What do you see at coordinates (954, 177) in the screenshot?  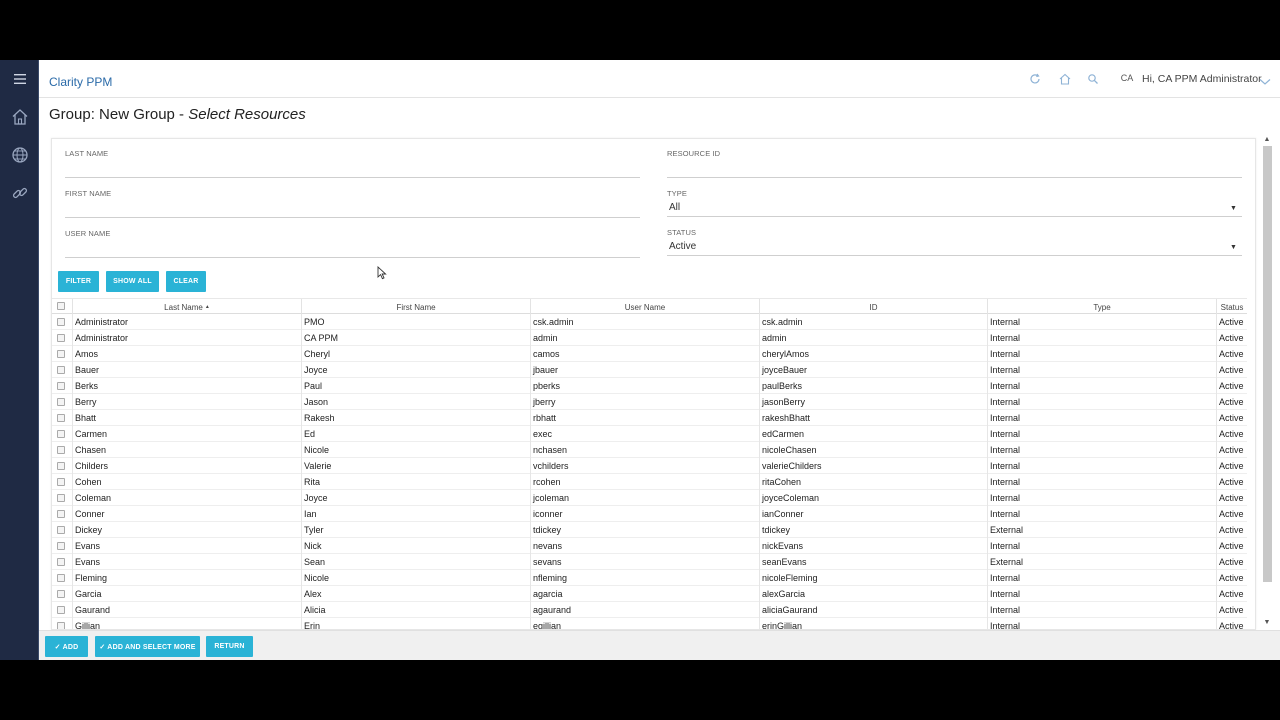 I see `resource-id-field` at bounding box center [954, 177].